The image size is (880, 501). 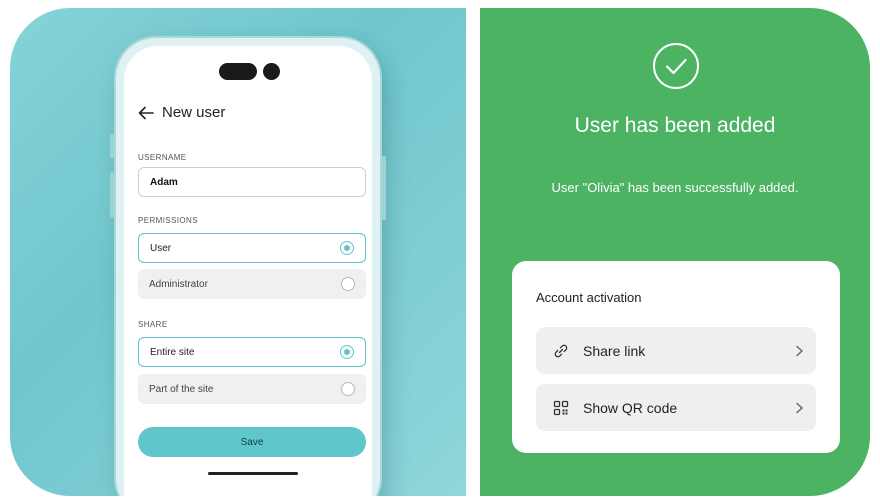 What do you see at coordinates (676, 350) in the screenshot?
I see `share-link-button: Share link` at bounding box center [676, 350].